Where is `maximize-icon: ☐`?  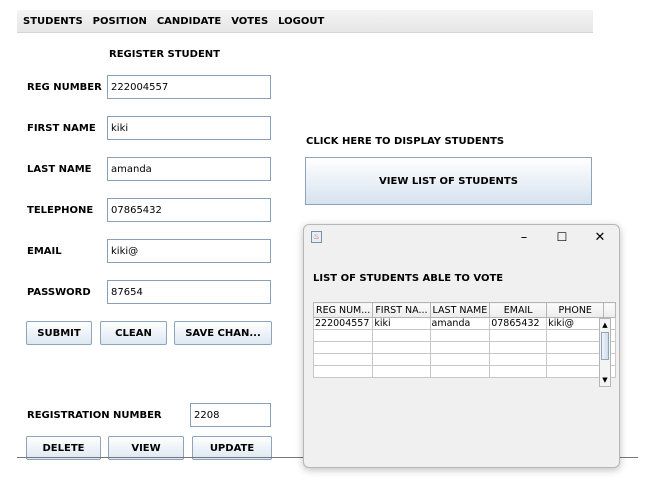 maximize-icon: ☐ is located at coordinates (562, 237).